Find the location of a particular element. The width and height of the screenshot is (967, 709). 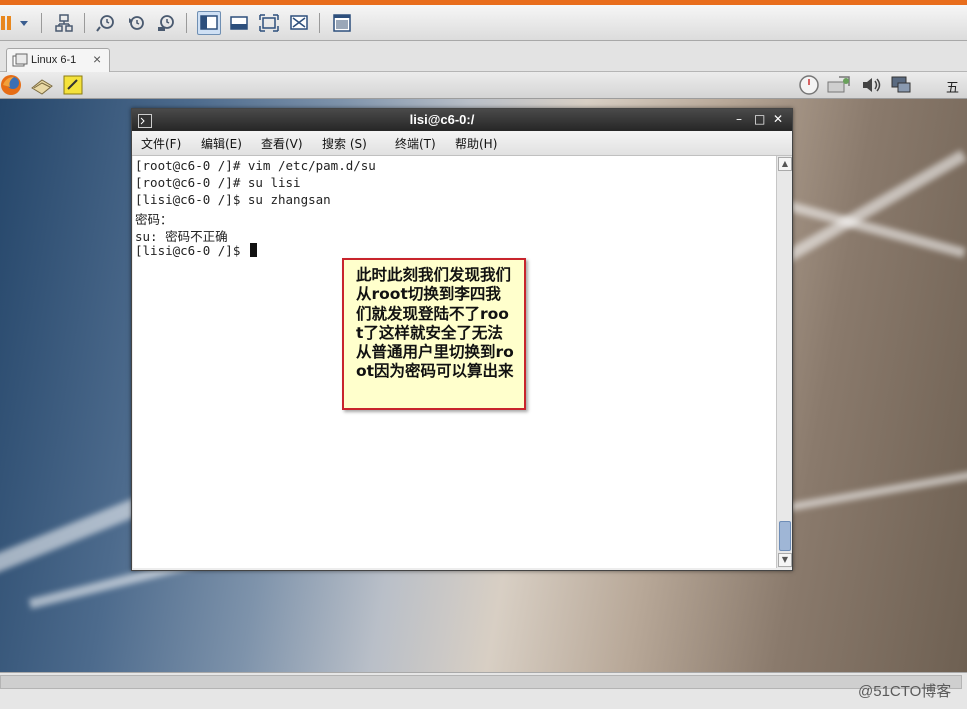

text-editor-icon is located at coordinates (73, 87).